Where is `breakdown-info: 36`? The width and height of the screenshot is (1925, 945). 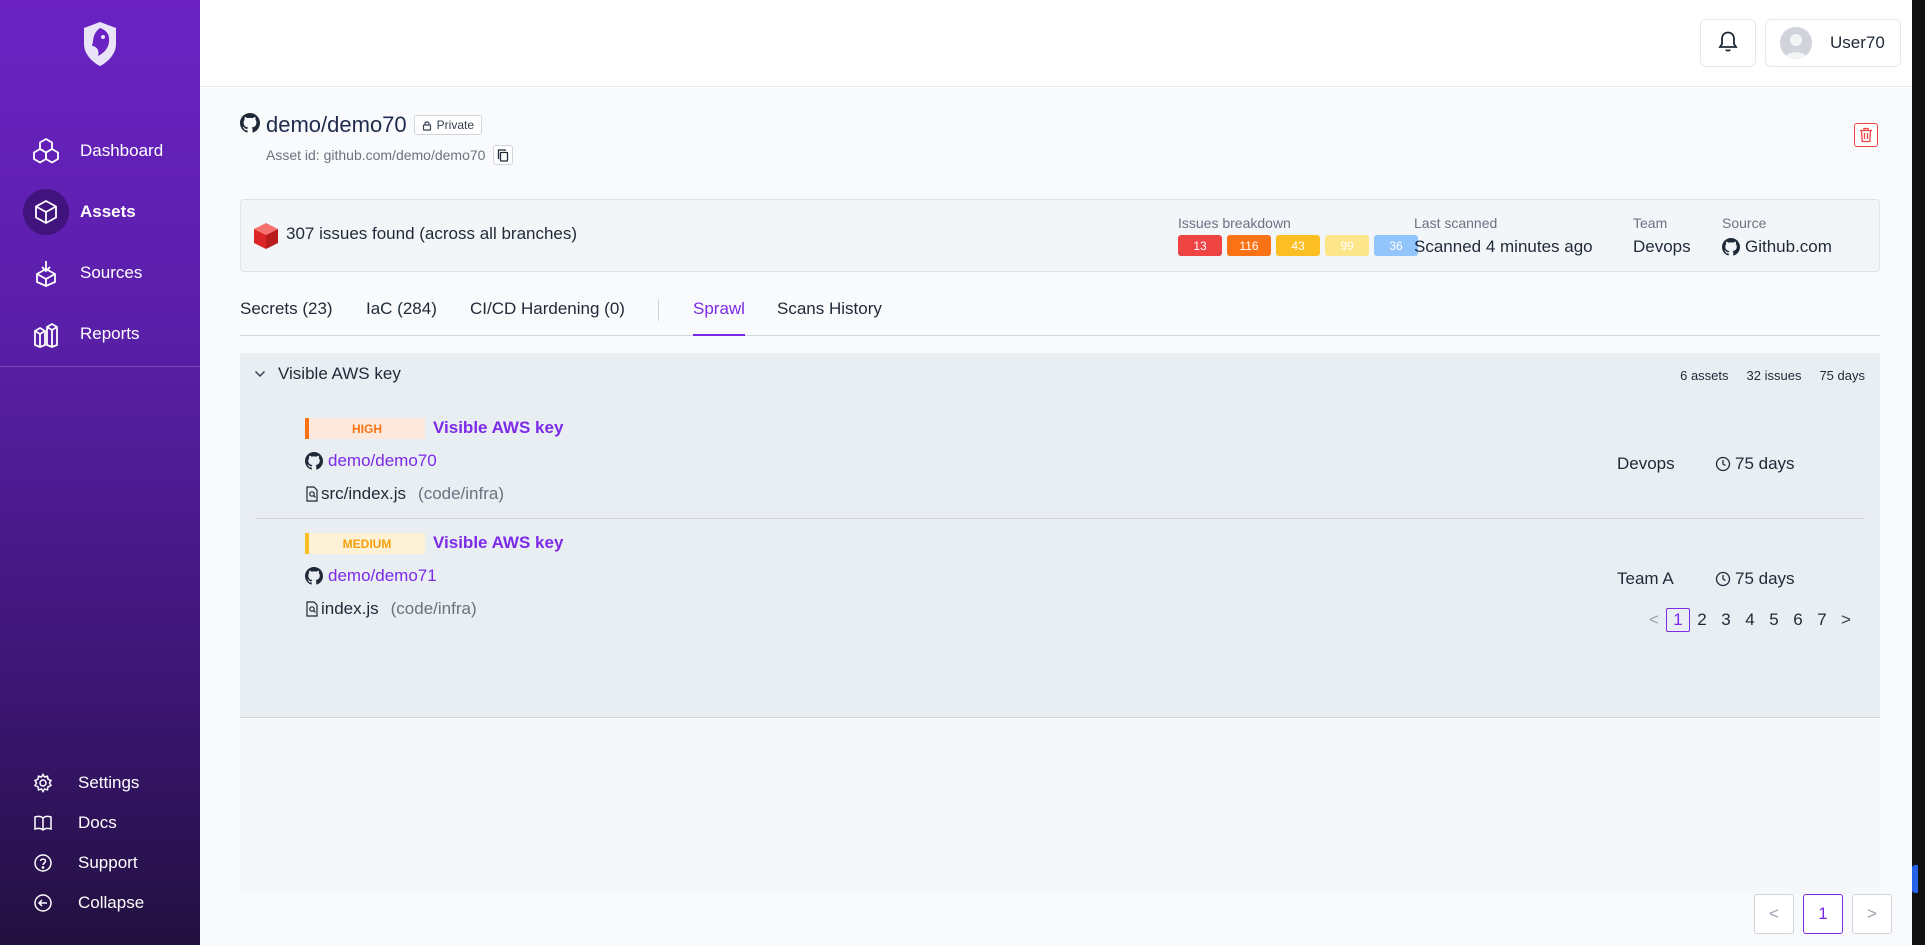 breakdown-info: 36 is located at coordinates (1396, 245).